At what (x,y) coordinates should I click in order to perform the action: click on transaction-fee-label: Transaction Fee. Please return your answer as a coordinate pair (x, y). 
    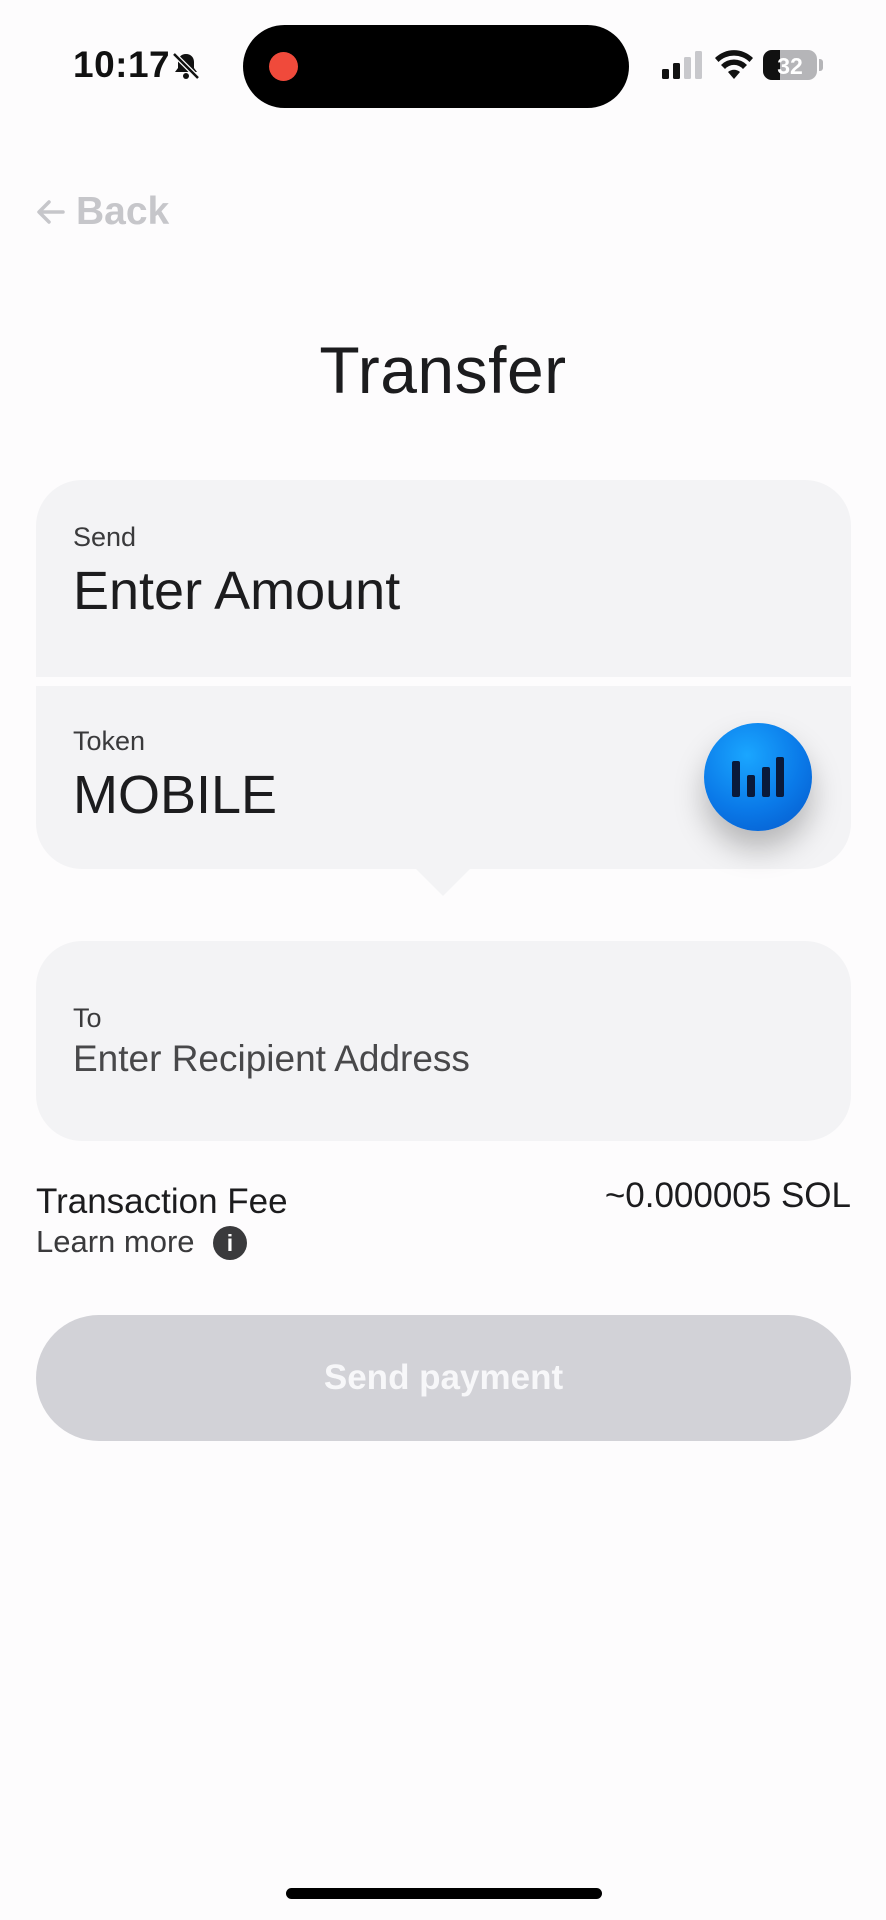
    Looking at the image, I should click on (162, 1201).